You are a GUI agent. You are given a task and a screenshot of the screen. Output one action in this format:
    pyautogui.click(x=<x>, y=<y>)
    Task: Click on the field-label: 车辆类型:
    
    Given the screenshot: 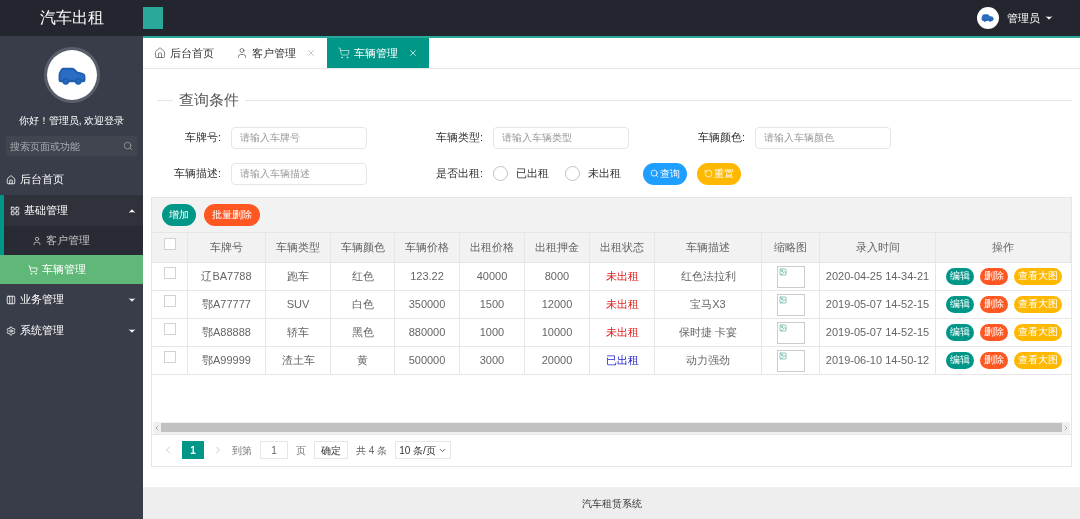 What is the action you would take?
    pyautogui.click(x=459, y=138)
    